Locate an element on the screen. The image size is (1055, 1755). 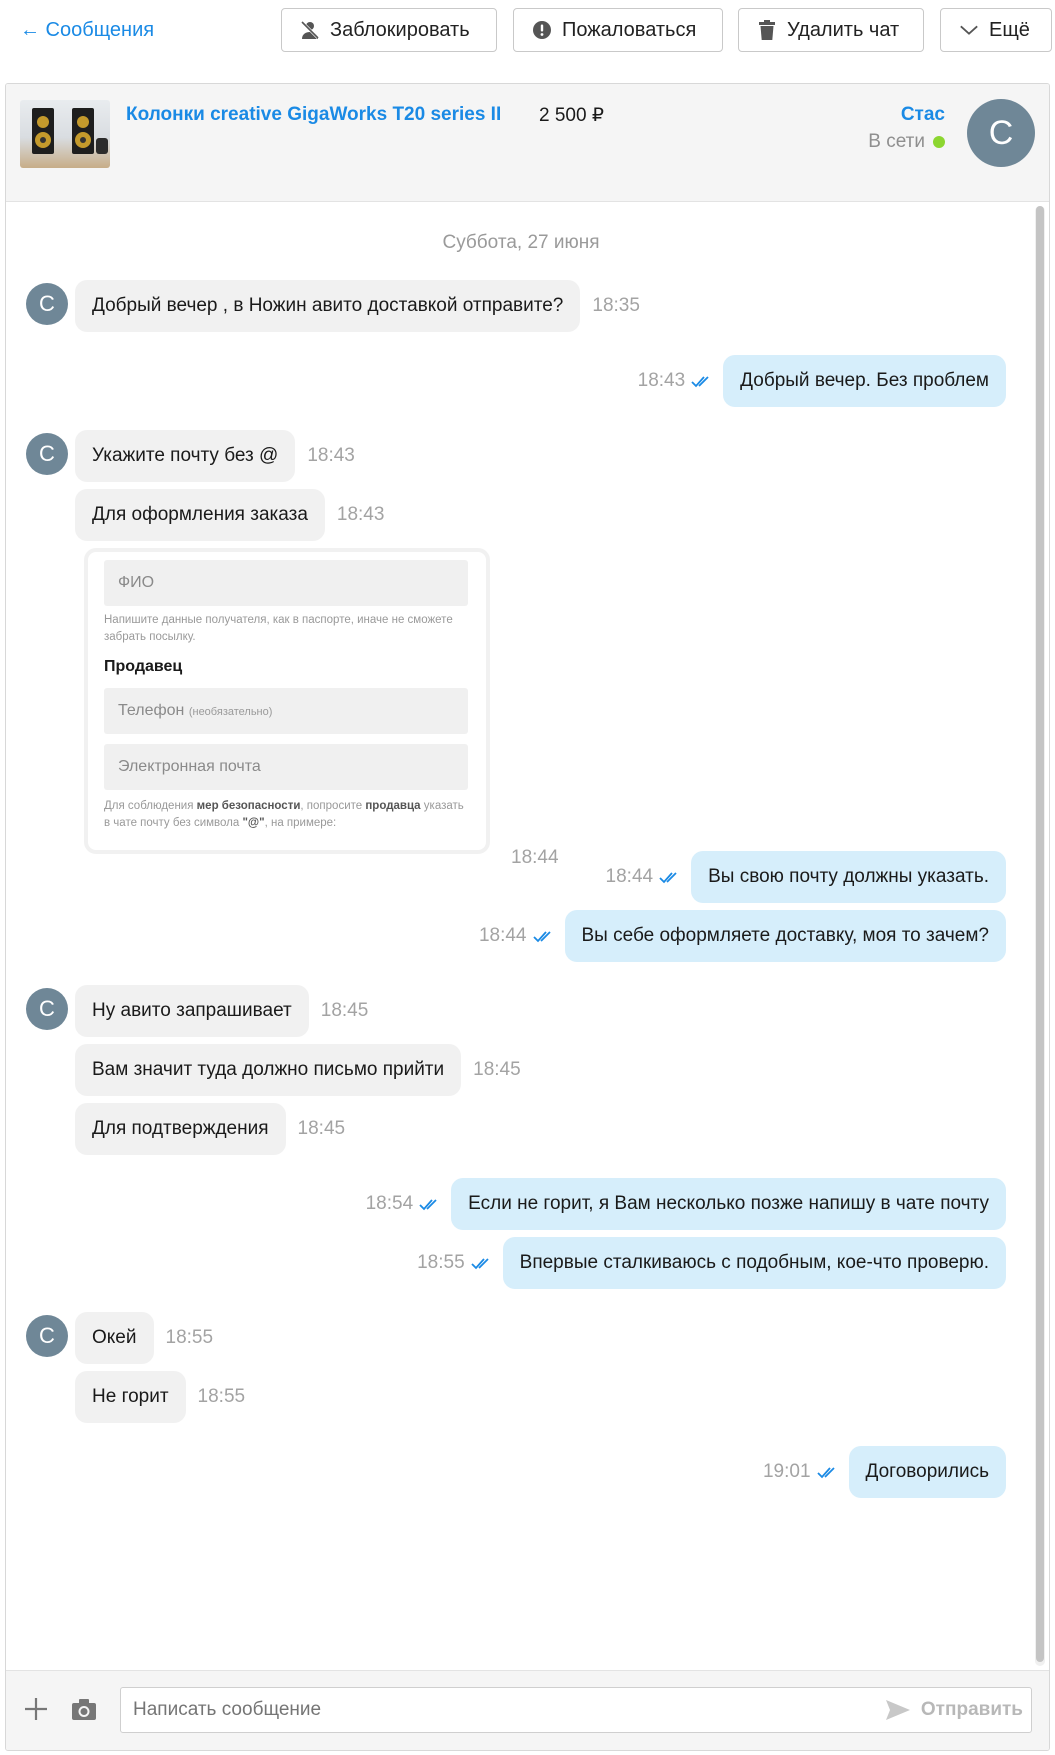
attachment-field-phone-label: Телефон is located at coordinates (151, 710).